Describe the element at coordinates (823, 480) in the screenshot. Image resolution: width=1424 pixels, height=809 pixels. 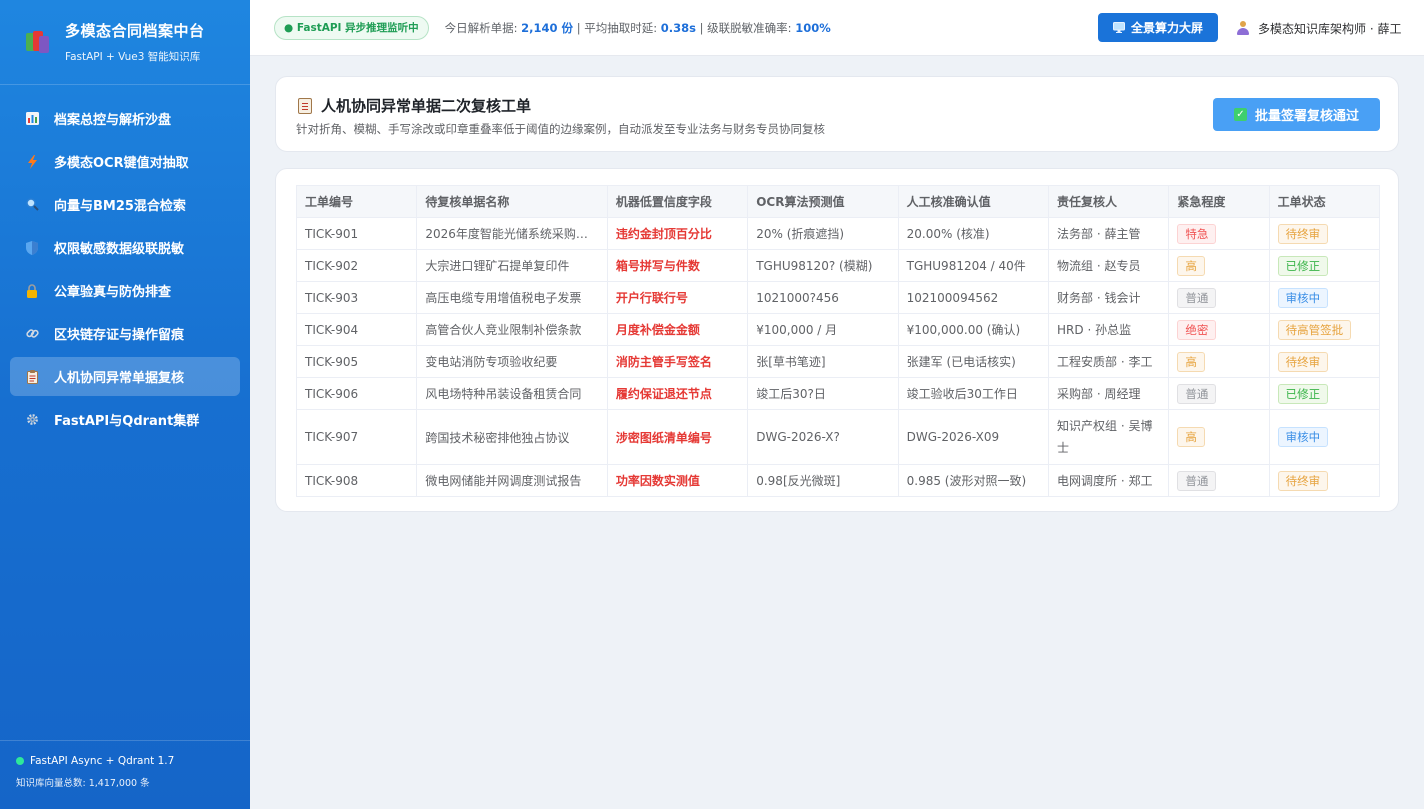
I see `ocr-prediction-cell: 0.98[反光微斑]` at that location.